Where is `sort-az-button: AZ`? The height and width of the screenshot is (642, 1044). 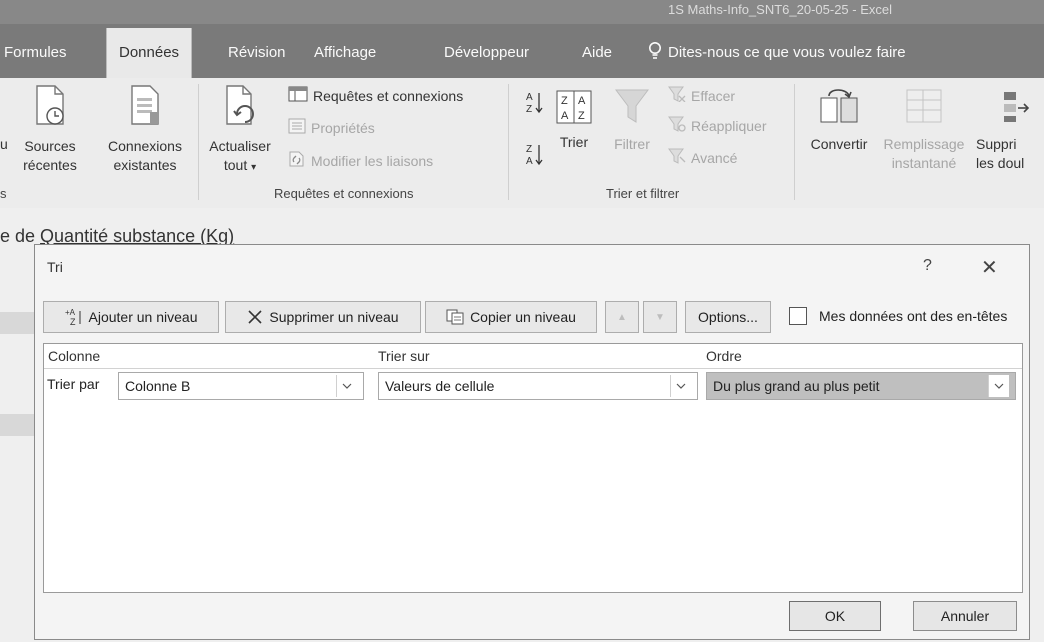
sort-az-button: AZ is located at coordinates (535, 103).